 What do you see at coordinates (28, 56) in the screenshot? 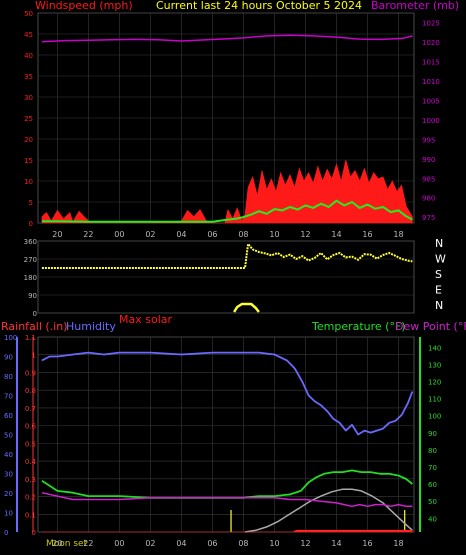
I see `wind-tick-label: 40` at bounding box center [28, 56].